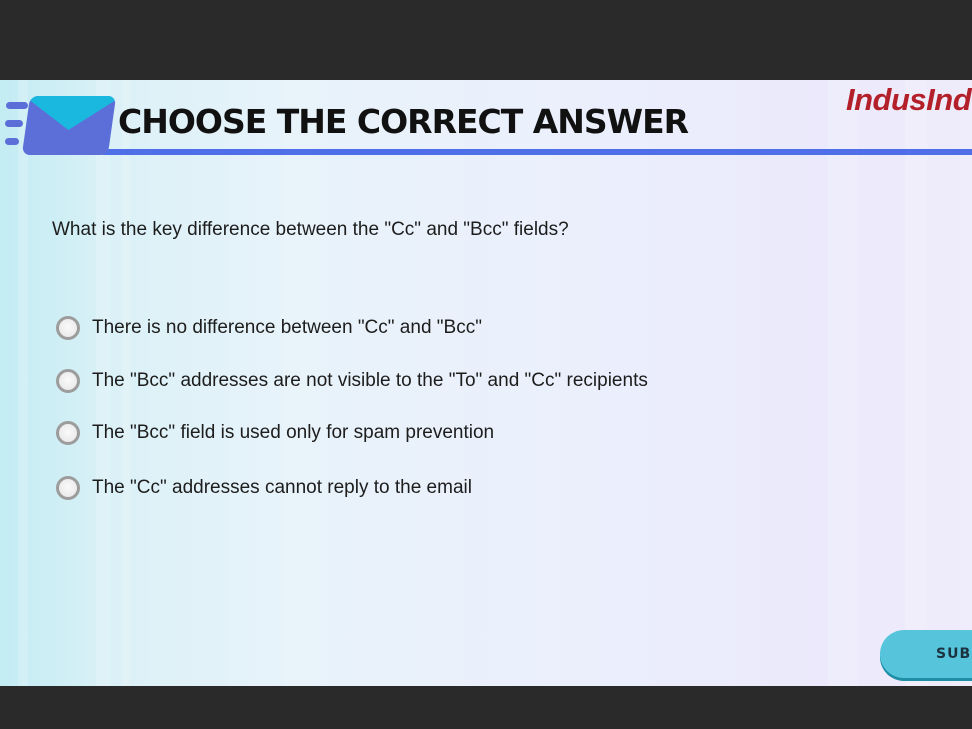 The width and height of the screenshot is (972, 729). I want to click on page-title: CHOOSE THE CORRECT ANSWER, so click(403, 121).